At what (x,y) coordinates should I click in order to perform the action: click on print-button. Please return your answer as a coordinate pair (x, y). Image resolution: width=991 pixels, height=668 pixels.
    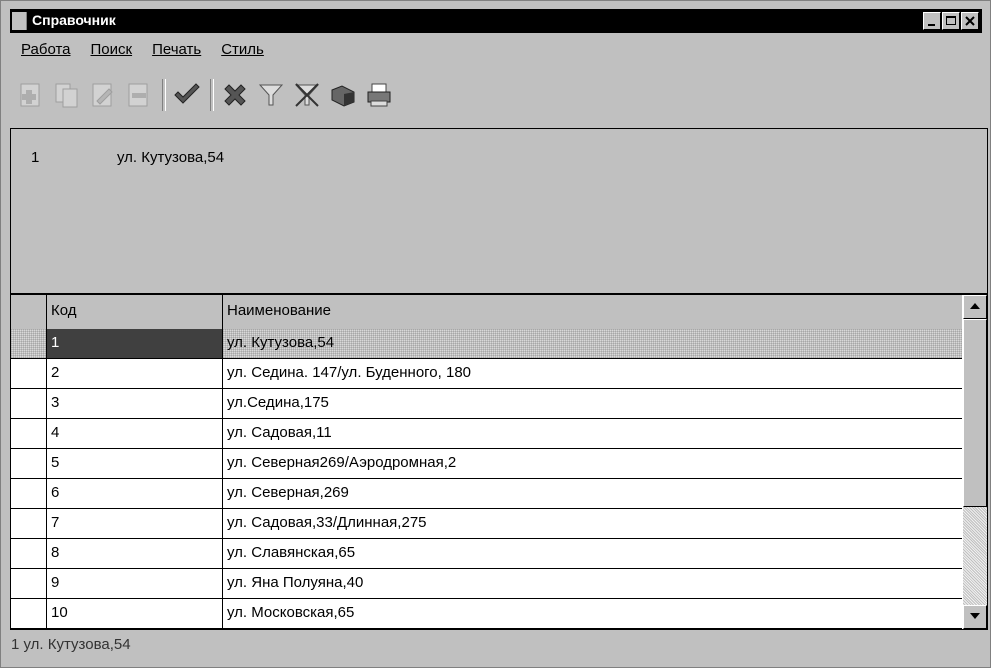
    Looking at the image, I should click on (379, 95).